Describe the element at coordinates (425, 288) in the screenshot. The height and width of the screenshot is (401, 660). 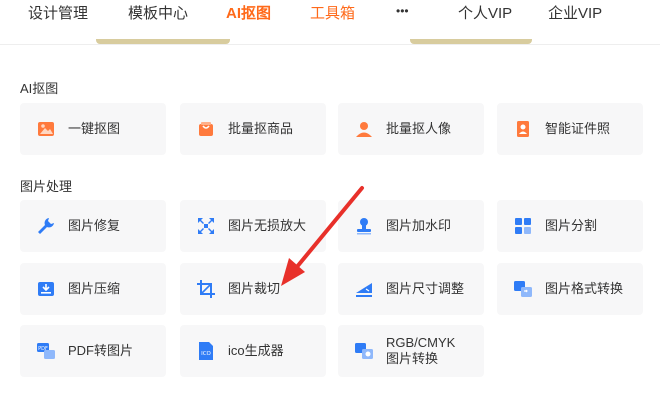
I see `tool-label: 图片尺寸调整` at that location.